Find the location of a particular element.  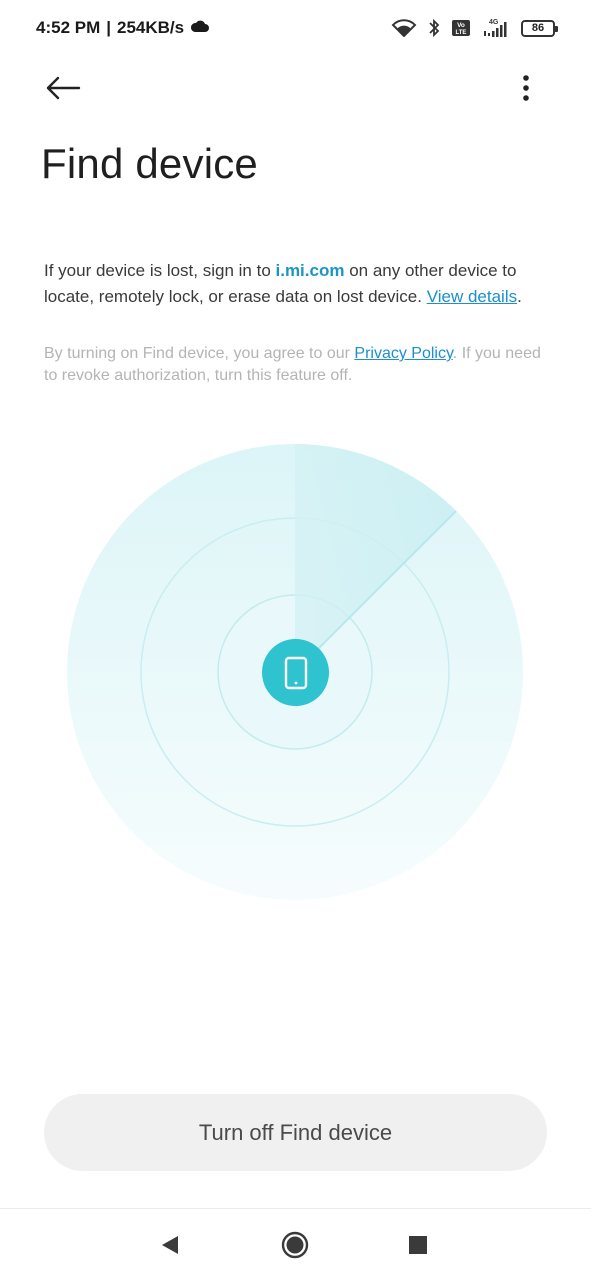

status-right: Vo LTE 4G 86 is located at coordinates (474, 28).